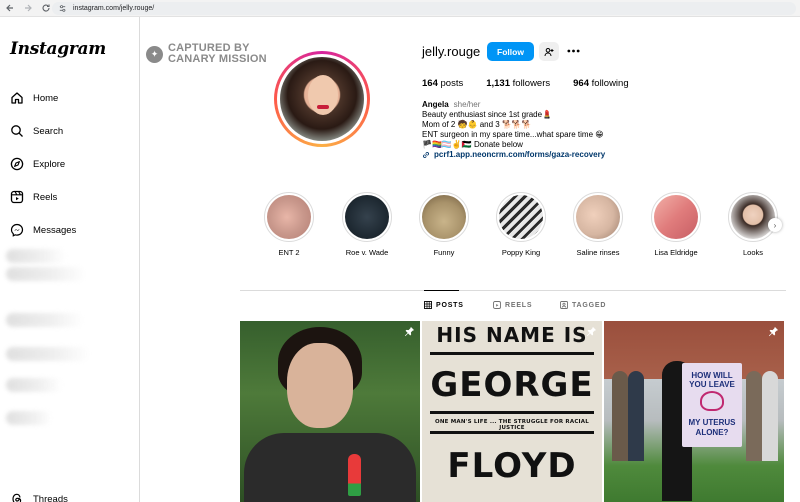  Describe the element at coordinates (694, 411) in the screenshot. I see `post-thumbnail: HOW WILL YOU LEAVE MY UTERUS ALONE?` at that location.